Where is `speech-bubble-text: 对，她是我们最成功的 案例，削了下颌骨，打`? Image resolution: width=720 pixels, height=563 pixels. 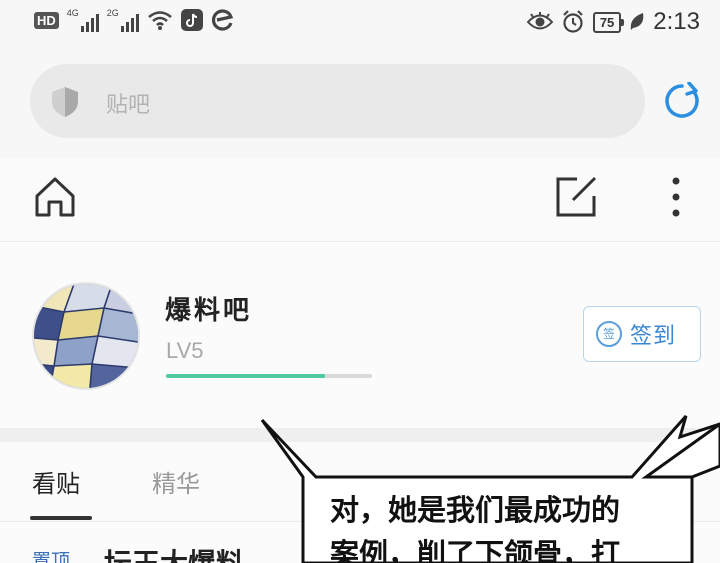 speech-bubble-text: 对，她是我们最成功的 案例，削了下颌骨，打 is located at coordinates (505, 525).